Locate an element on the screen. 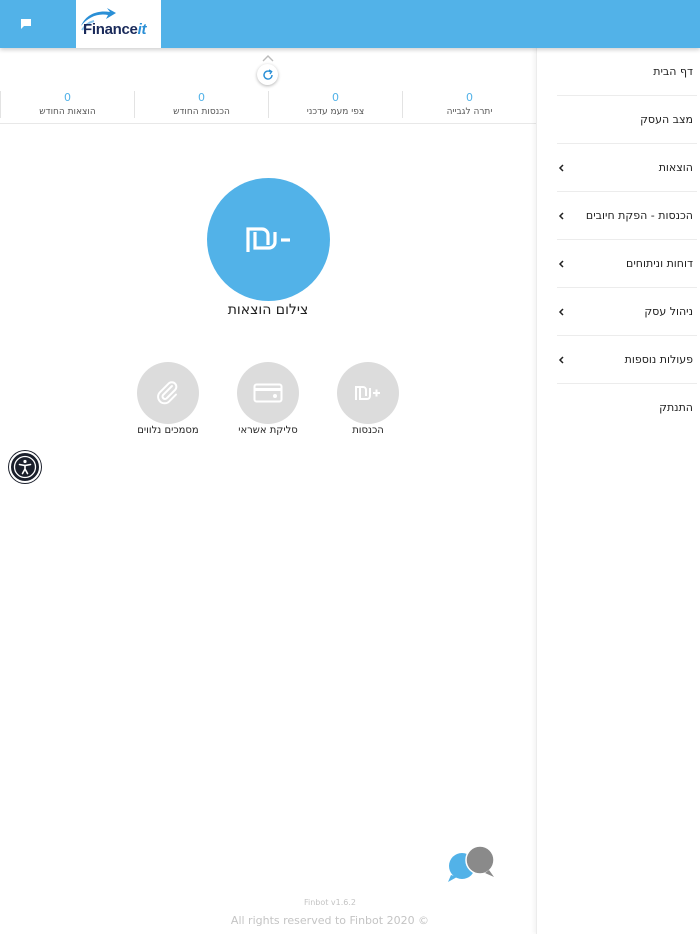 Image resolution: width=700 pixels, height=934 pixels. sidebar-item-label: דוחות וניתוחים is located at coordinates (659, 263).